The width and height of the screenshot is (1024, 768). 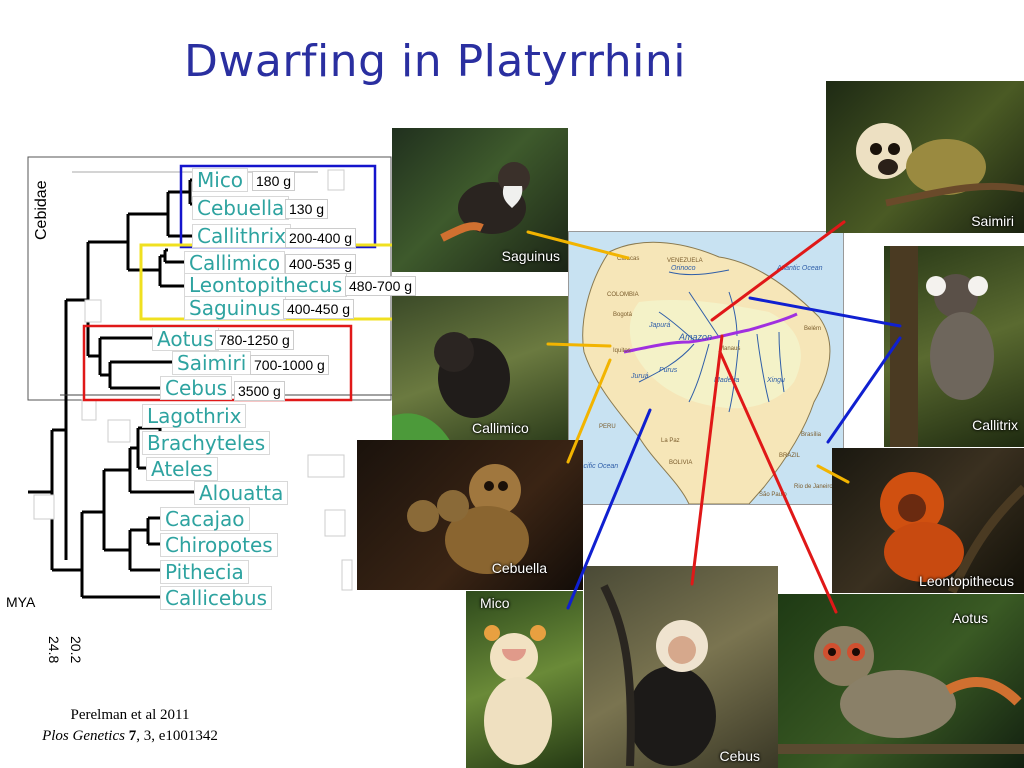 I want to click on photo-leontopithecus: Leontopithecus, so click(x=928, y=520).